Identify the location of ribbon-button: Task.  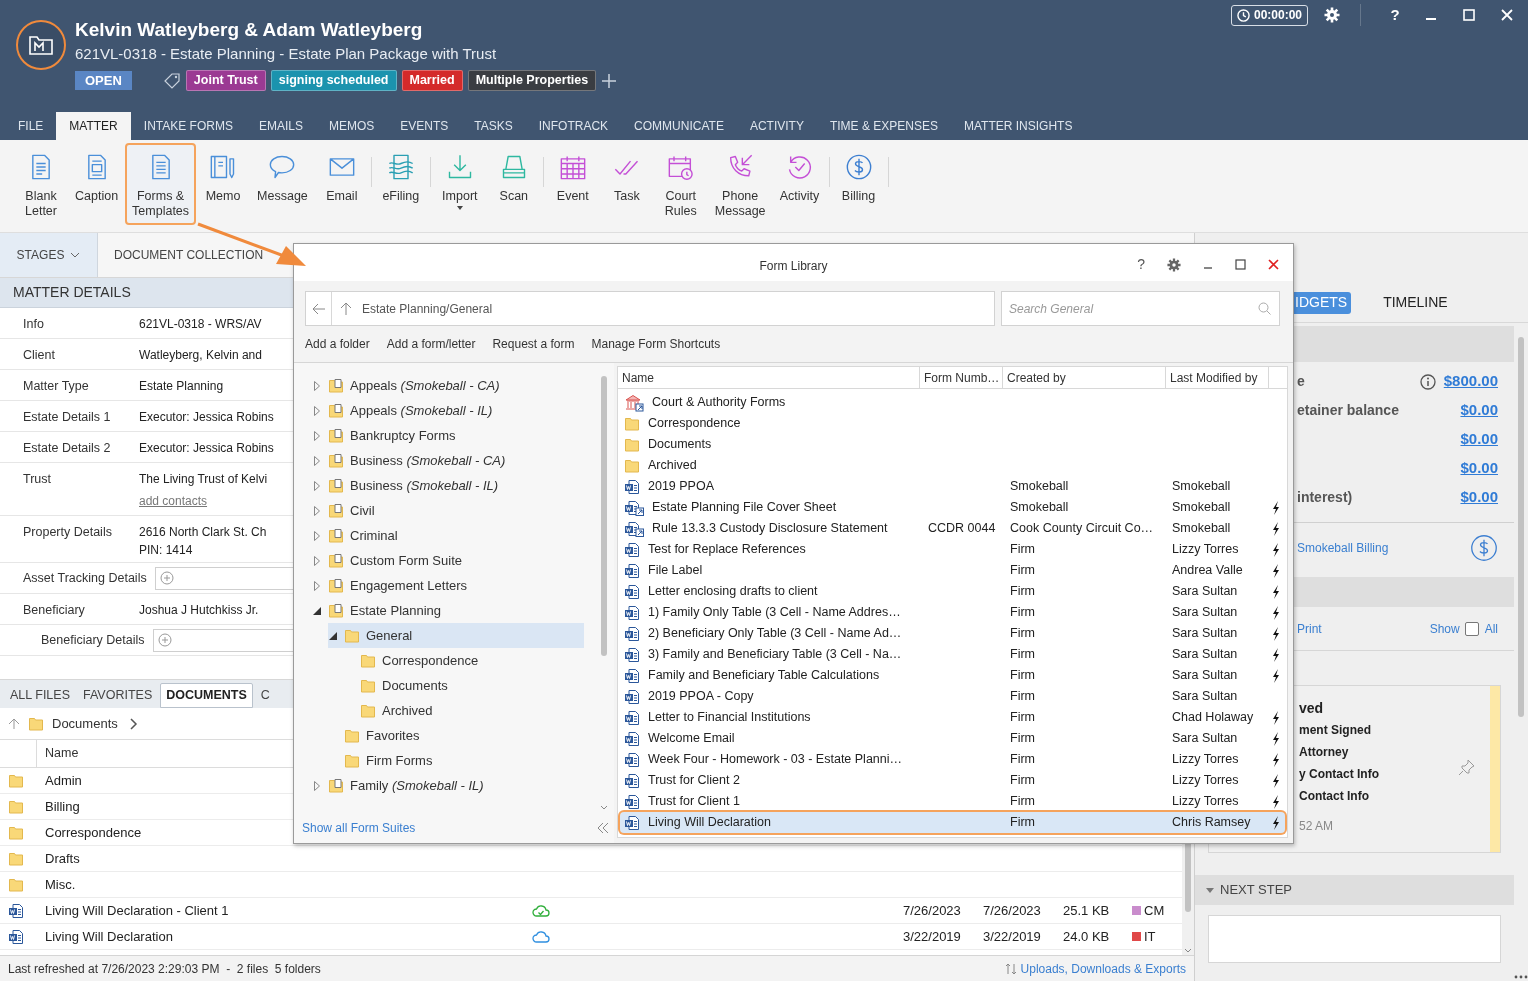
(626, 184).